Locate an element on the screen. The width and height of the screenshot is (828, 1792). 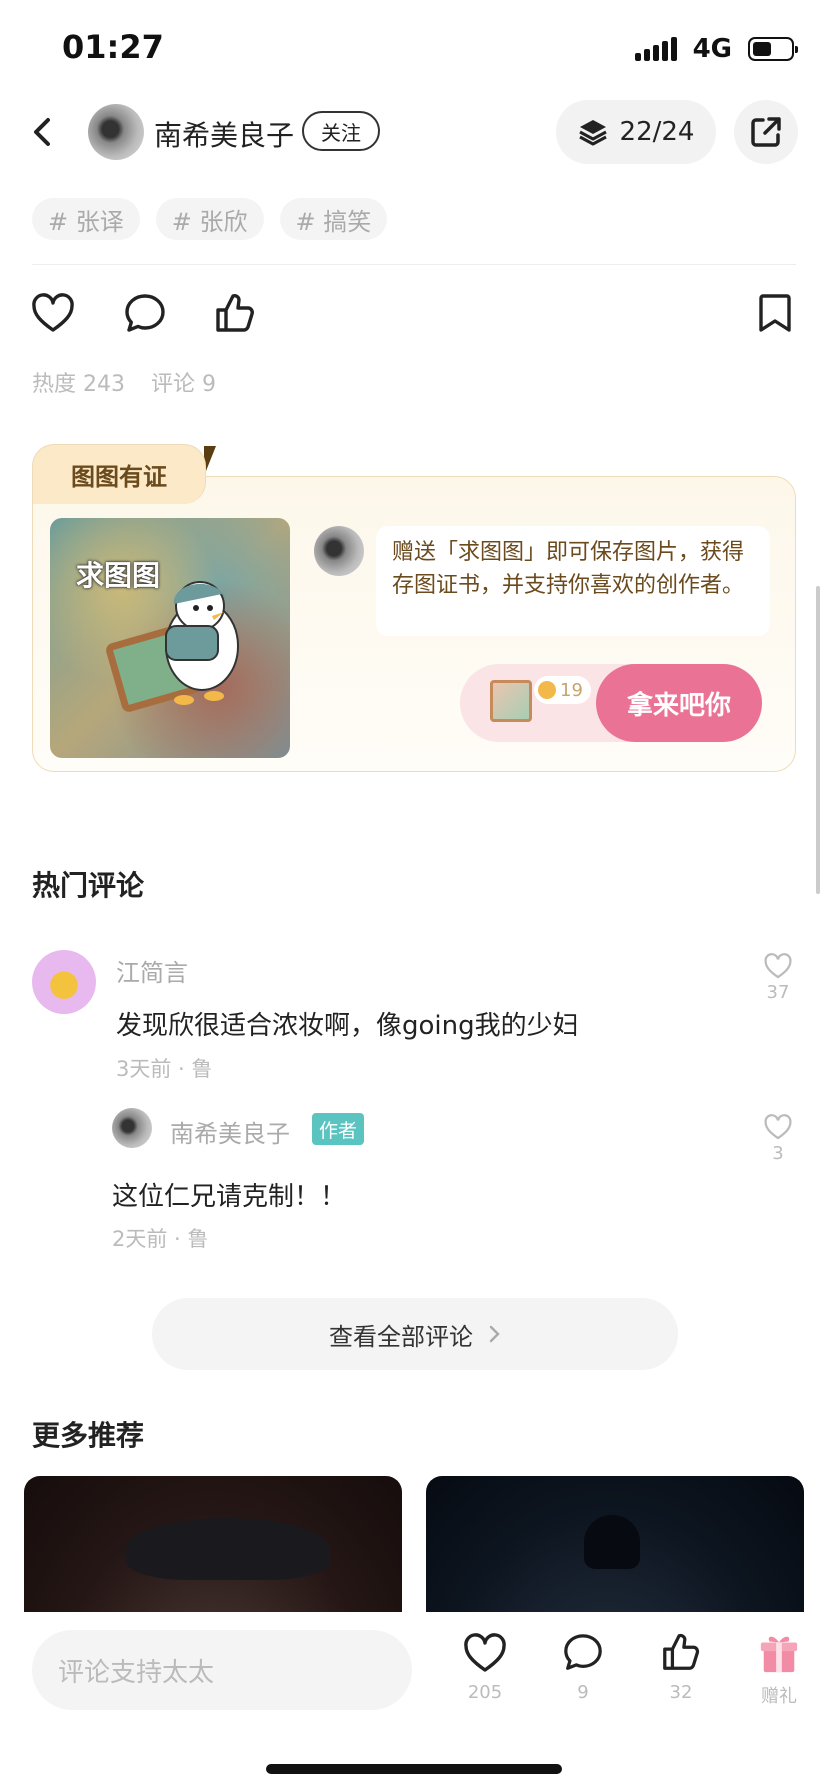
gift-label: 赠礼 is located at coordinates (779, 1696).